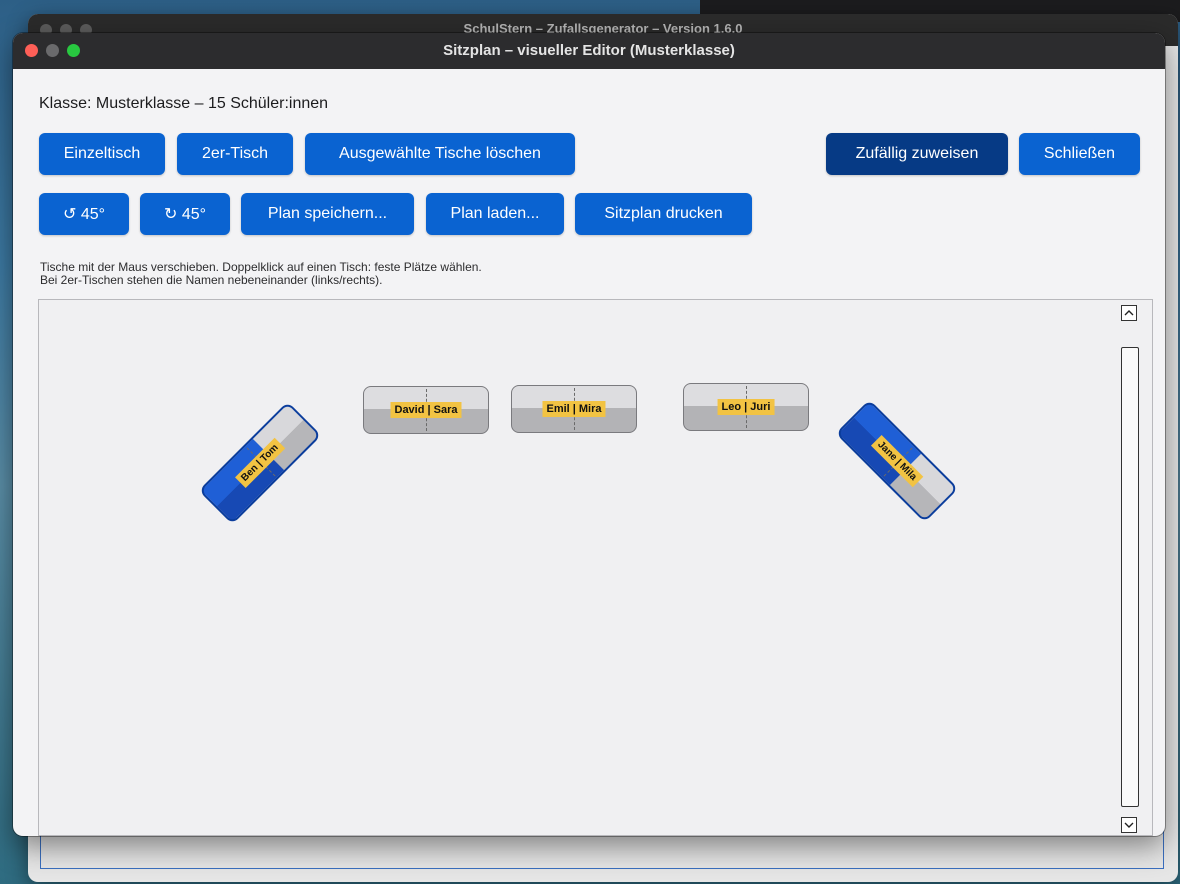 Image resolution: width=1180 pixels, height=884 pixels. What do you see at coordinates (31, 50) in the screenshot?
I see `close-window-button` at bounding box center [31, 50].